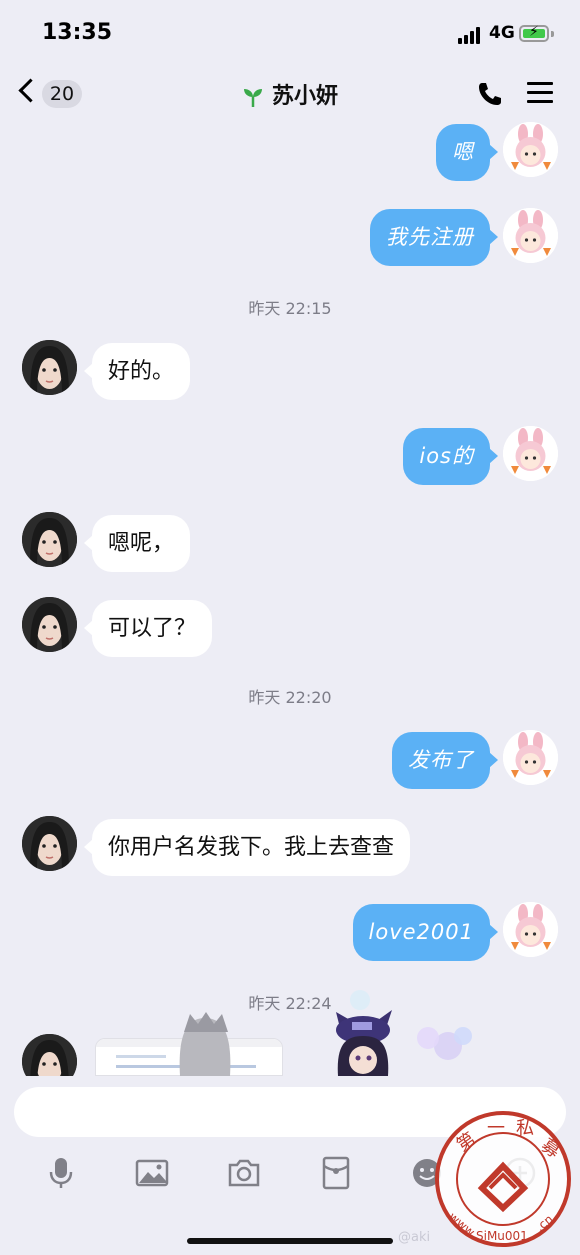 This screenshot has height=1255, width=580. What do you see at coordinates (425, 932) in the screenshot?
I see `message-bubble-outgoing: love2001` at bounding box center [425, 932].